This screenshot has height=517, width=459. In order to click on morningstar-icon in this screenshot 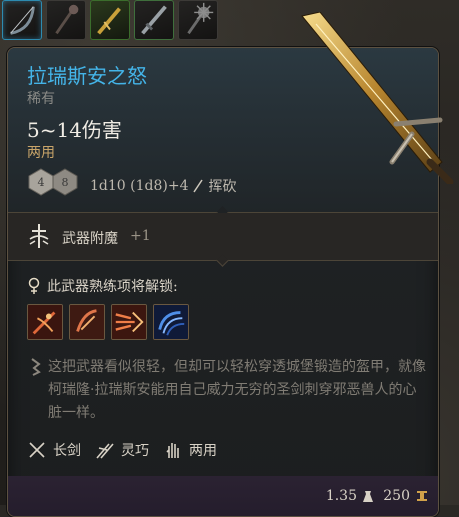, I will do `click(200, 18)`.